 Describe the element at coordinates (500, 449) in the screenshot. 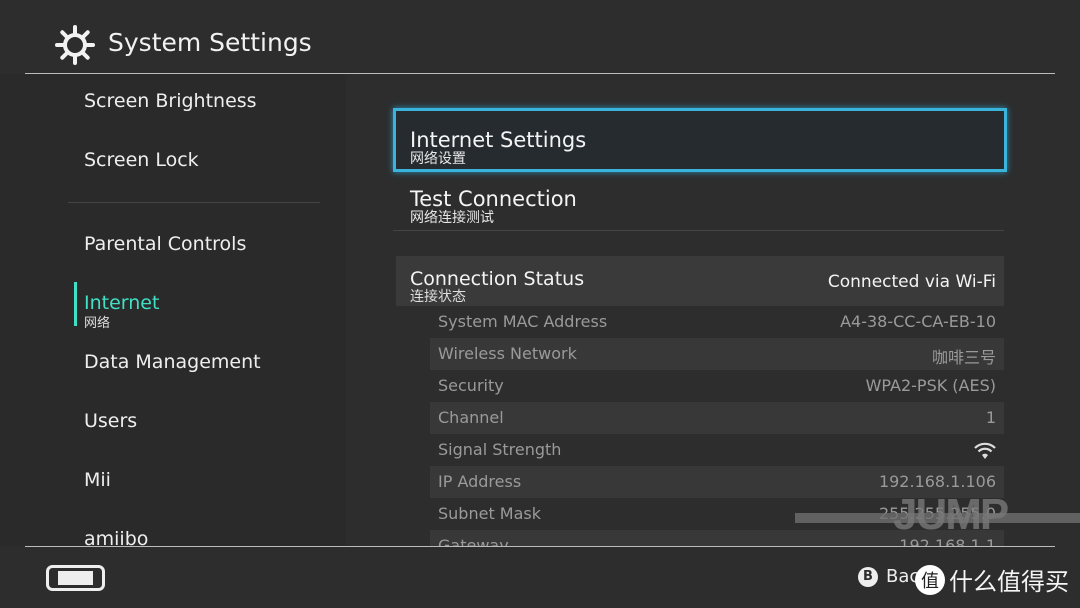

I see `detail-label: Signal Strength` at that location.